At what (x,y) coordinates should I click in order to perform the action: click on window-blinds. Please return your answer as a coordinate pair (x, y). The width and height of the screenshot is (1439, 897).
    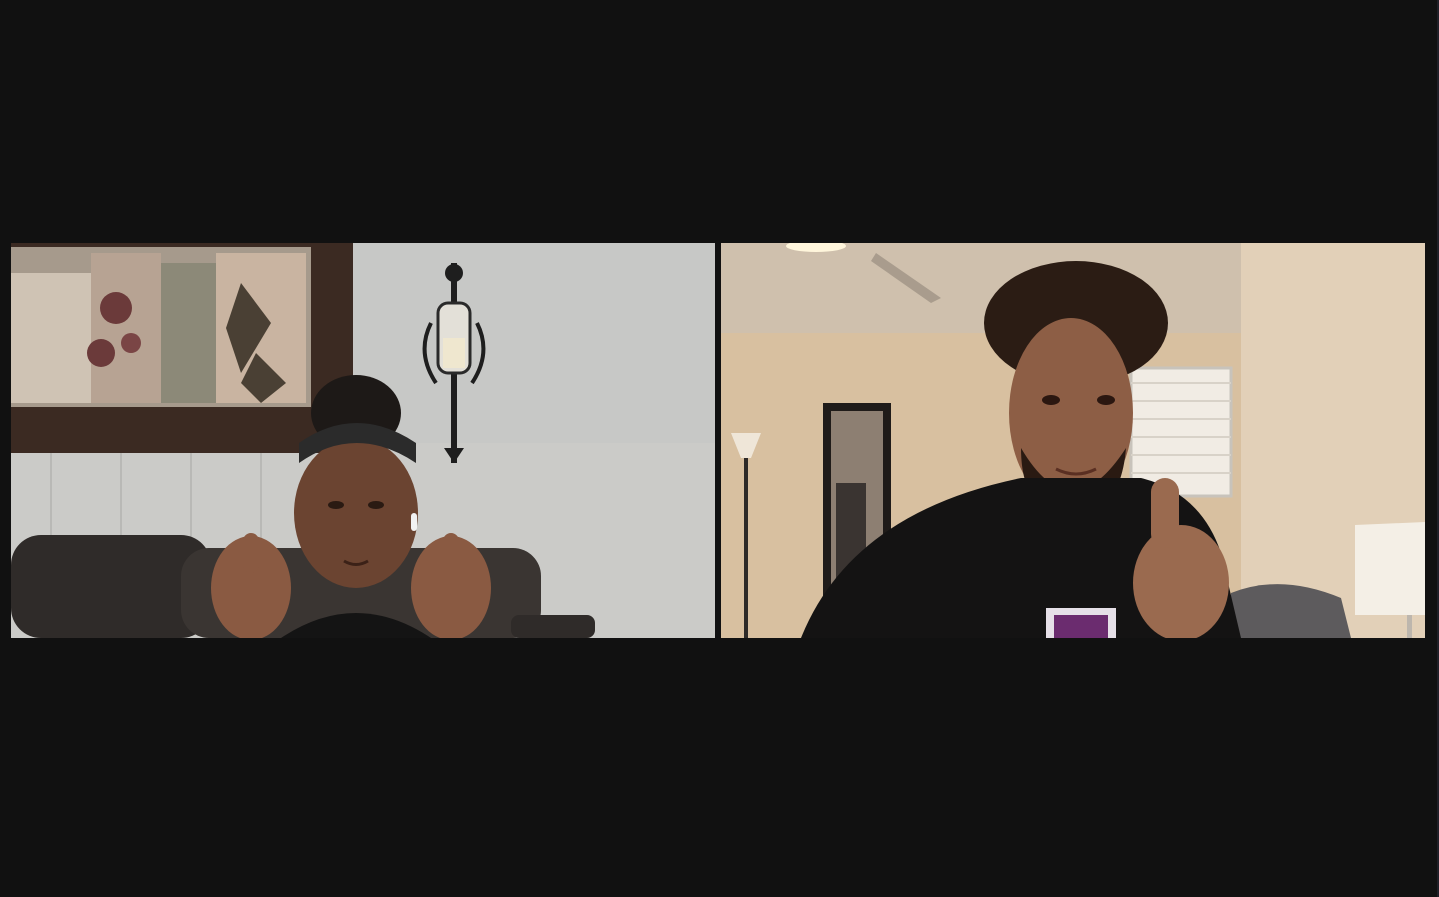
    Looking at the image, I should click on (1181, 432).